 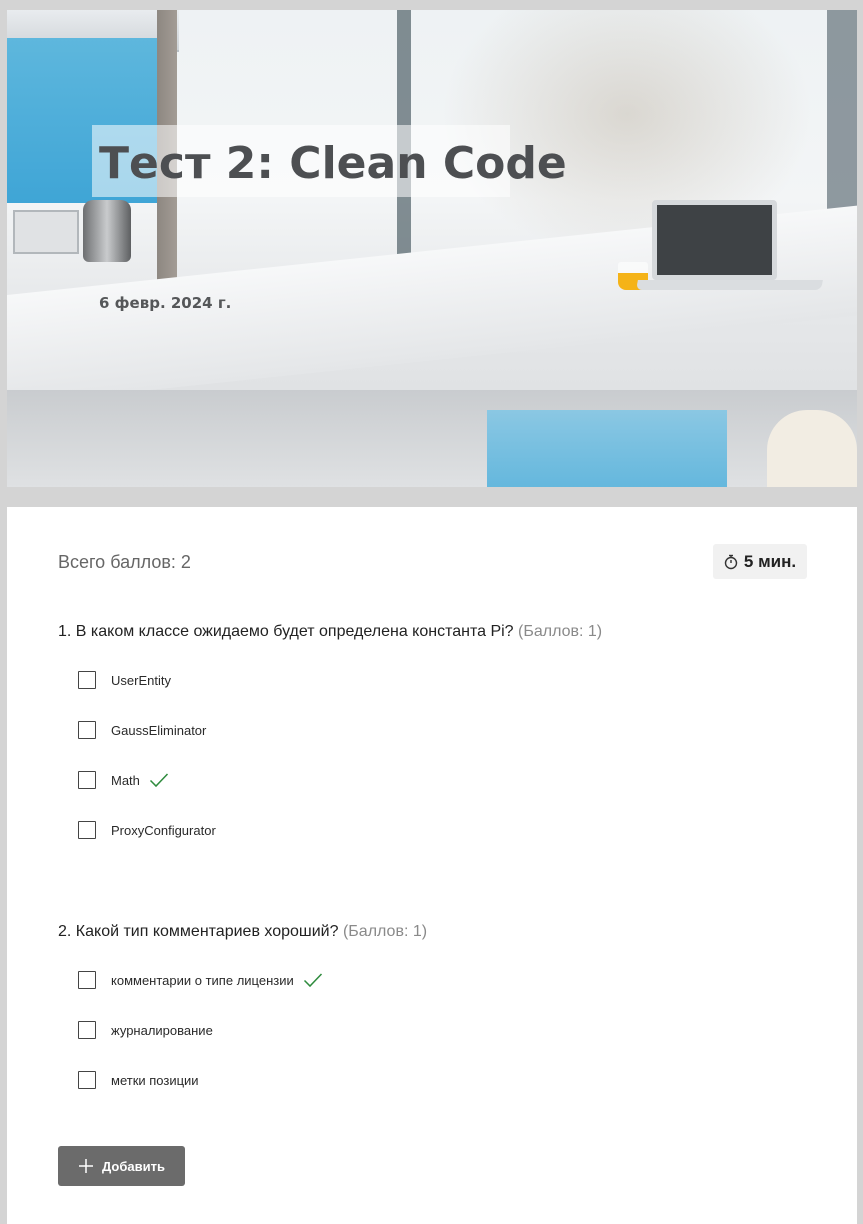 What do you see at coordinates (770, 561) in the screenshot?
I see `timer-label: 5 мин.` at bounding box center [770, 561].